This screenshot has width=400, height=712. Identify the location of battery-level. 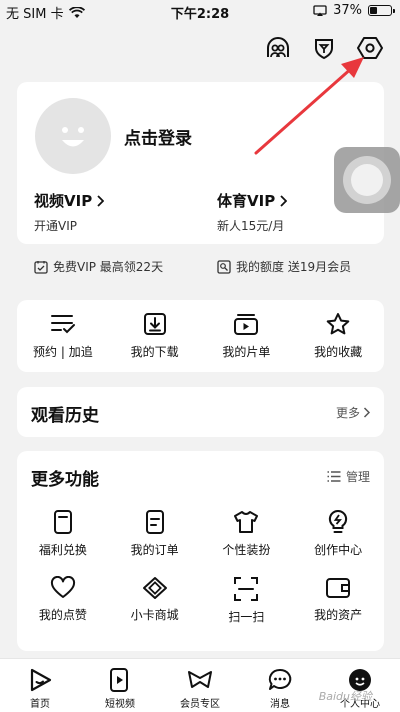
(373, 10).